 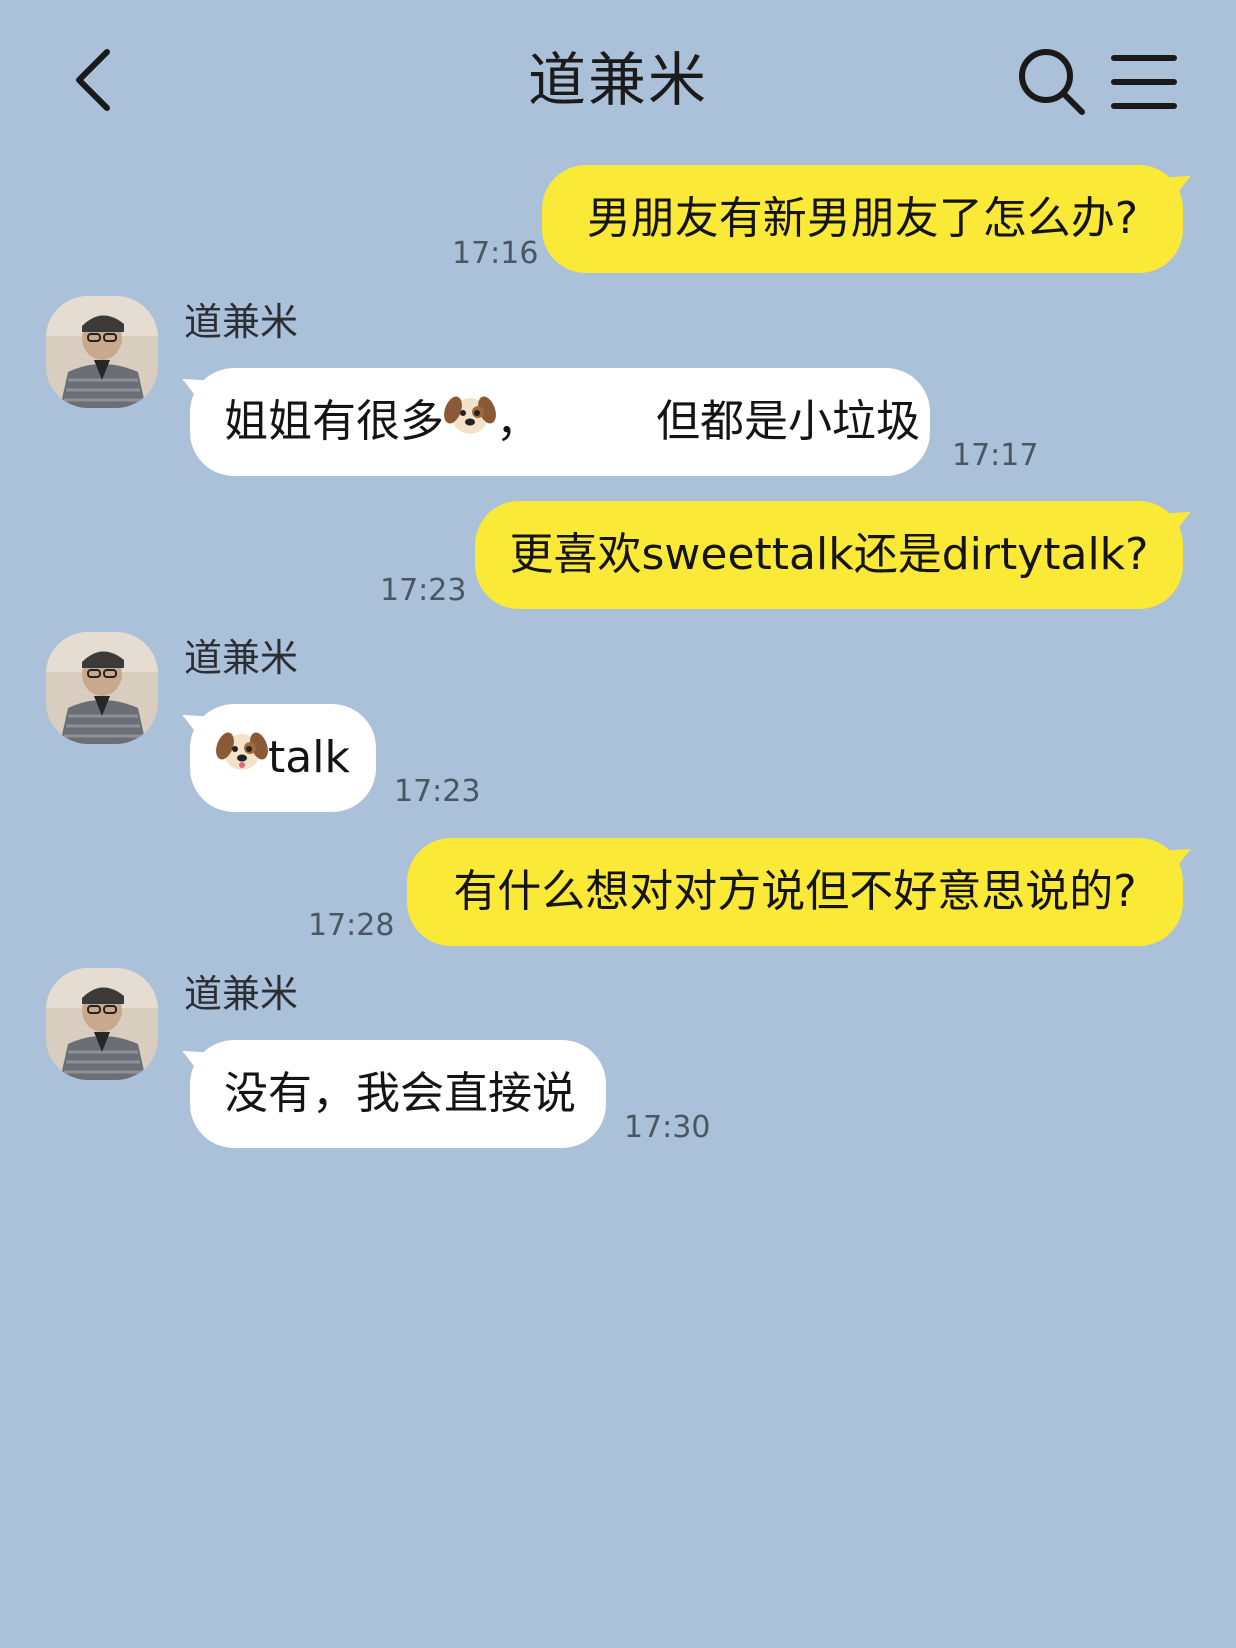 What do you see at coordinates (995, 455) in the screenshot?
I see `message-time: 17:17` at bounding box center [995, 455].